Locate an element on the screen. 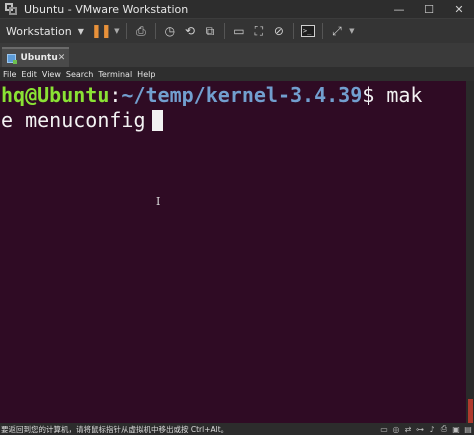  window-titlebar: Ubuntu - VMware Workstation — ☐ ✕ is located at coordinates (237, 9).